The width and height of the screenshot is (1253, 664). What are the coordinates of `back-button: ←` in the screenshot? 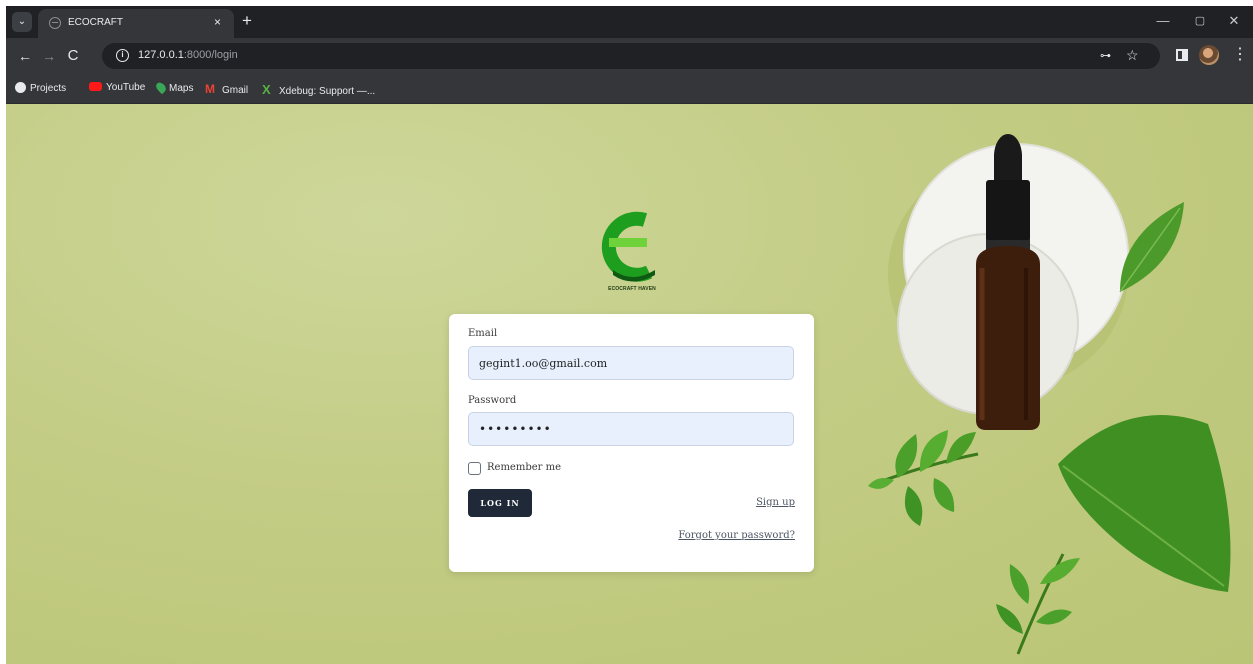 It's located at (25, 56).